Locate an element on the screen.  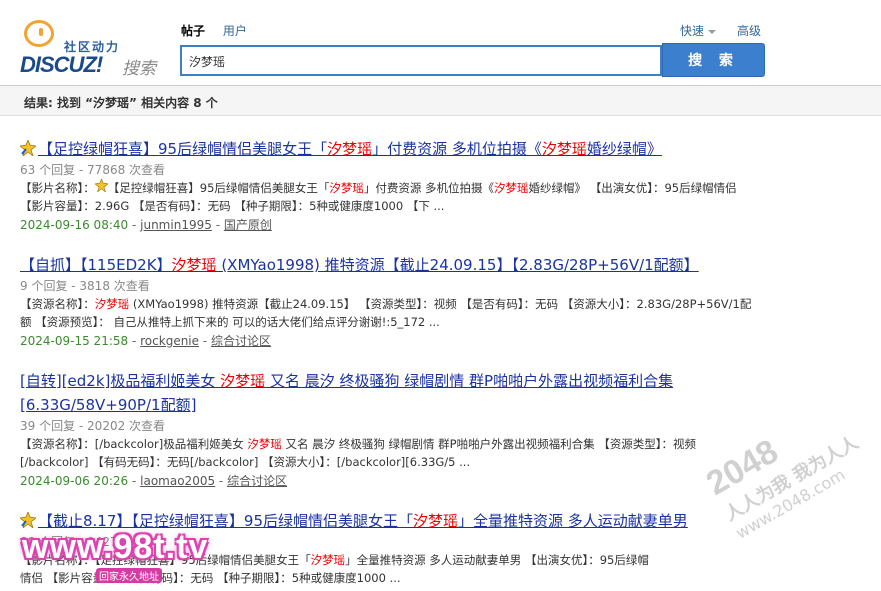
logo-brand: DISCUZ! is located at coordinates (61, 64).